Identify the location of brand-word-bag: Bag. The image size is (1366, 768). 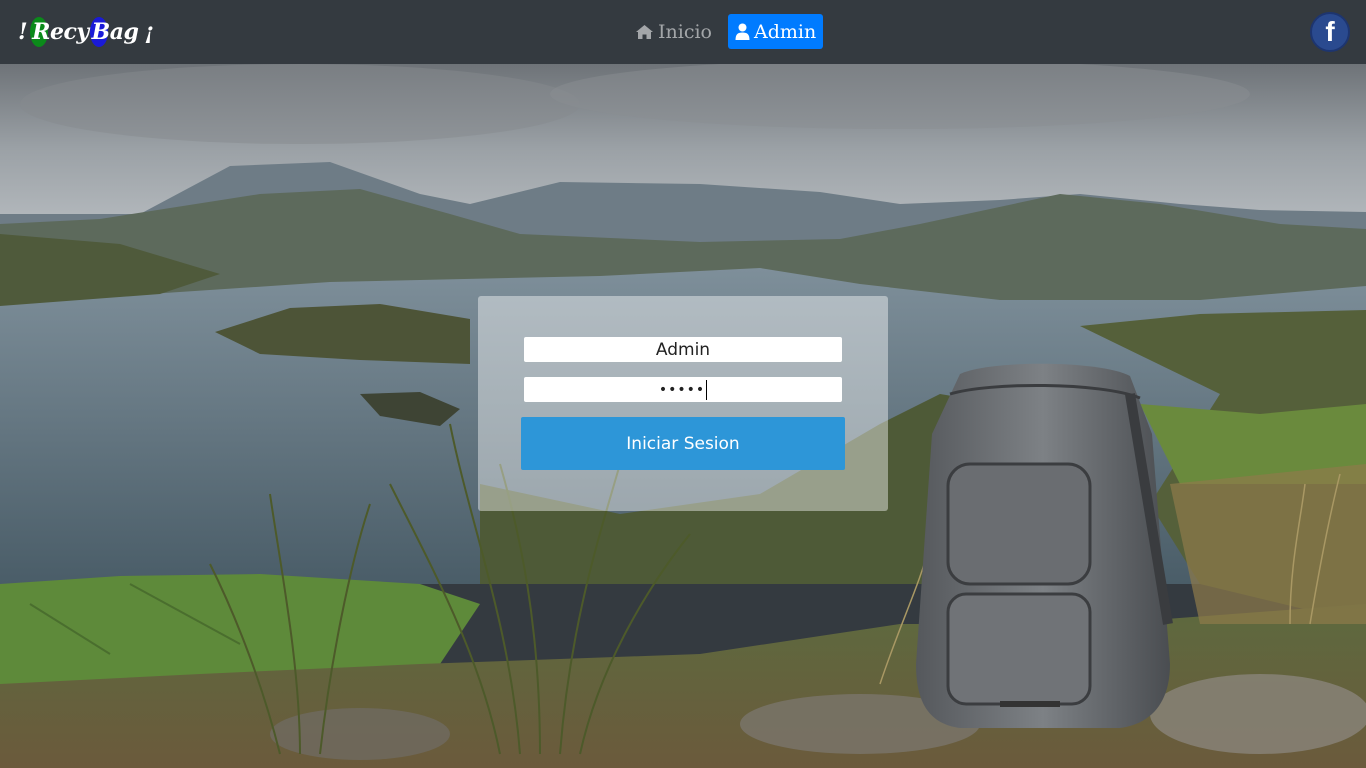
(114, 32).